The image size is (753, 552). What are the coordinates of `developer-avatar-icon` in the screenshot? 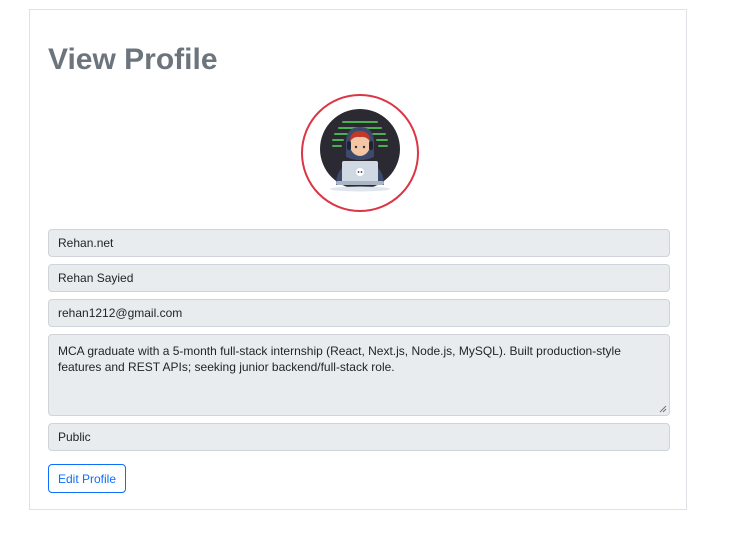 It's located at (360, 150).